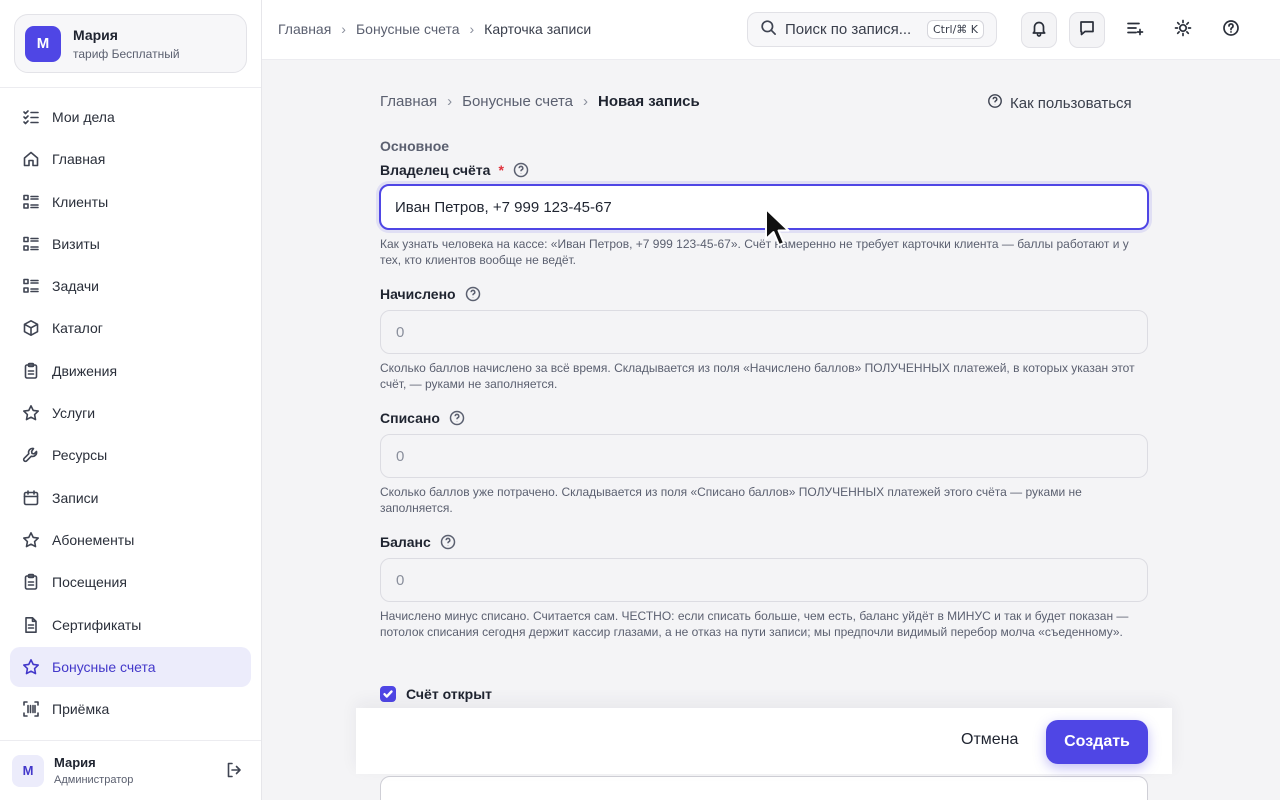 This screenshot has height=800, width=1280. Describe the element at coordinates (1071, 103) in the screenshot. I see `how-to-use-label: Как пользоваться` at that location.